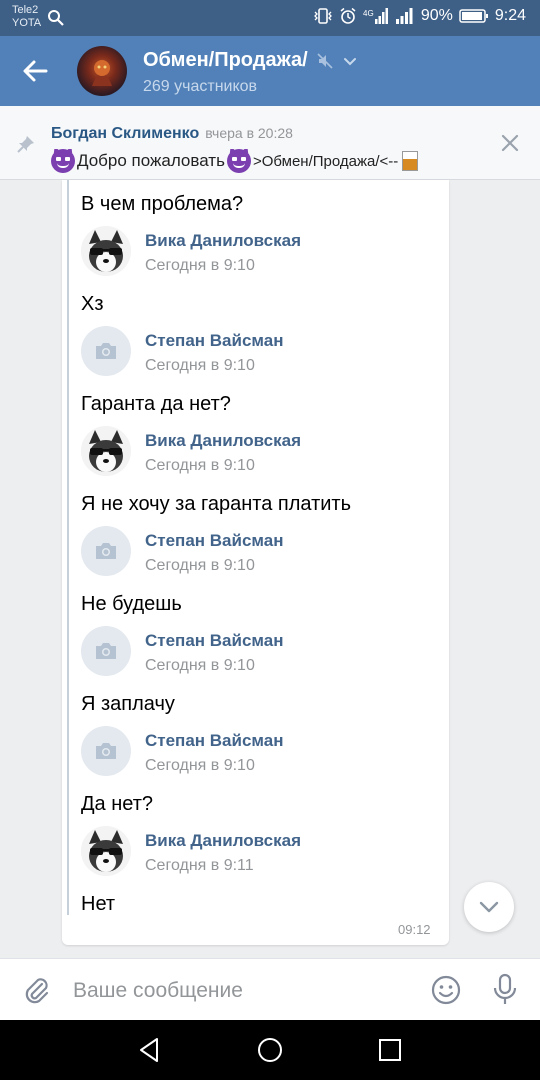  What do you see at coordinates (261, 304) in the screenshot?
I see `thread-message-text: Хз` at bounding box center [261, 304].